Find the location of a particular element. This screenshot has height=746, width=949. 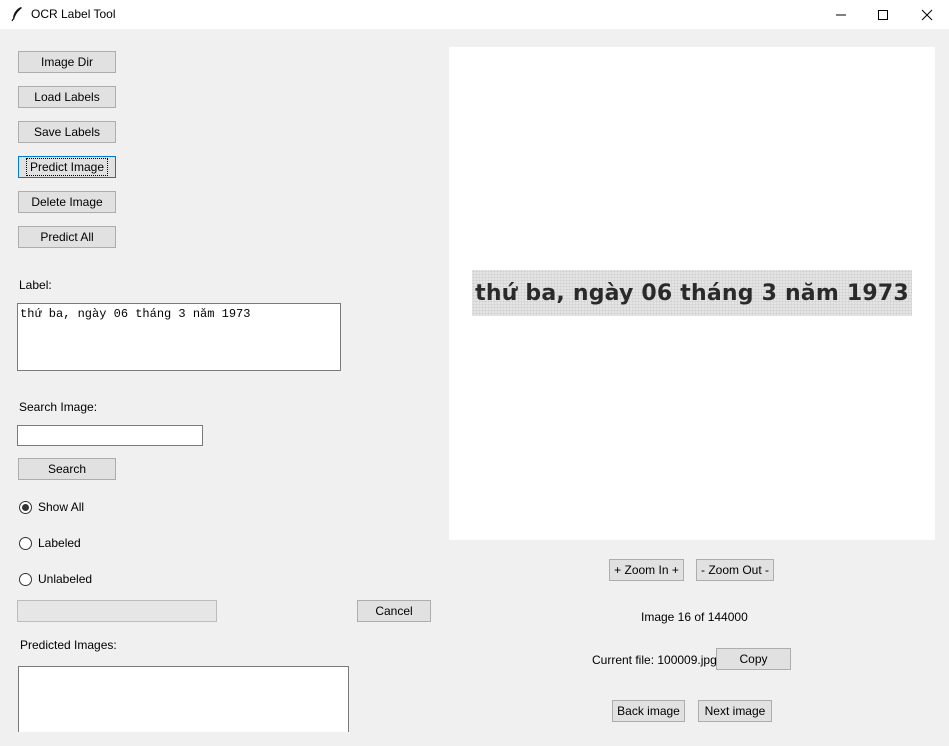

ocr-image: thứ ba, ngày 06 tháng 3 năm 1973 is located at coordinates (692, 293).